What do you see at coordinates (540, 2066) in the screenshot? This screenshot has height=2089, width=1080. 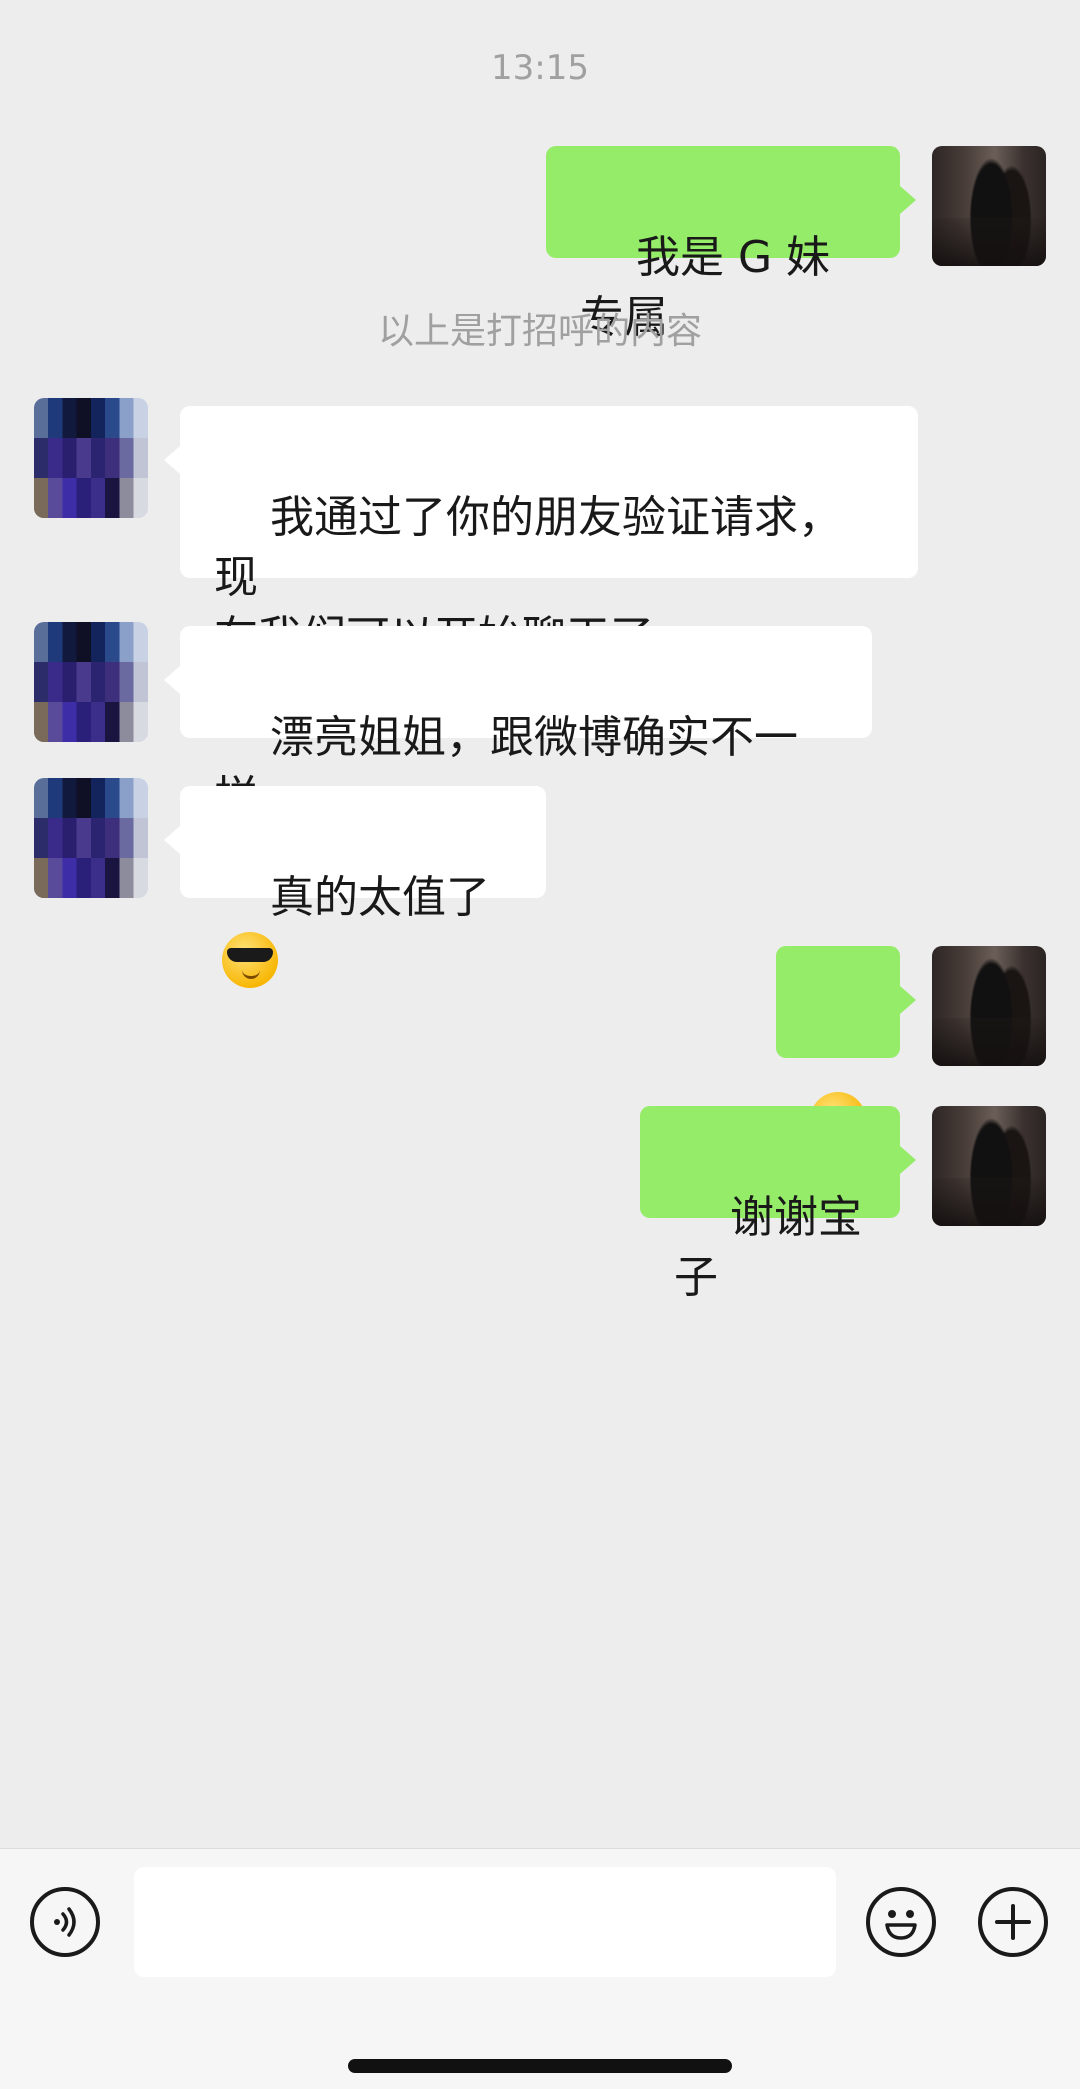 I see `home-indicator` at bounding box center [540, 2066].